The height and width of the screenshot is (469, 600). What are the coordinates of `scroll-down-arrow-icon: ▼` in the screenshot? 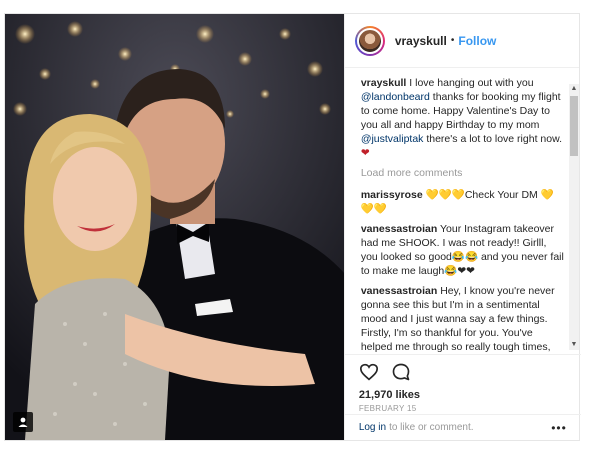 It's located at (574, 345).